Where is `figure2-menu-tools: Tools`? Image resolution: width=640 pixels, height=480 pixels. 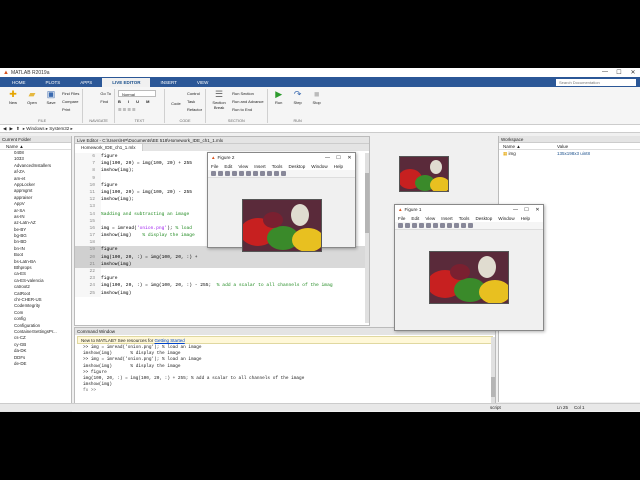
figure2-menu-tools: Tools is located at coordinates (277, 166).